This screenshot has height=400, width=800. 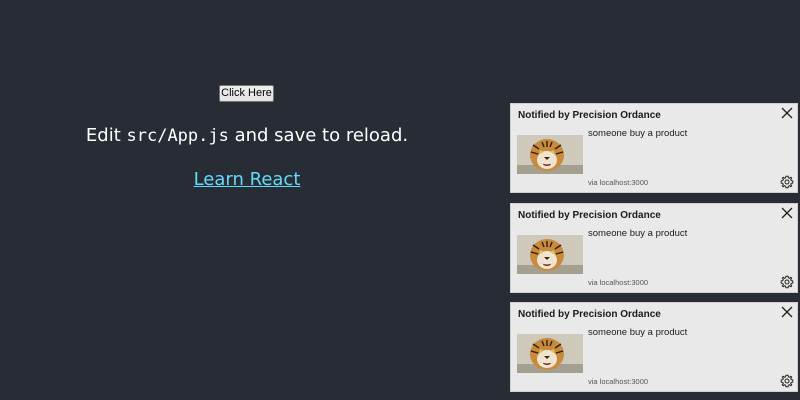 I want to click on click-here-button: Click Here, so click(x=246, y=93).